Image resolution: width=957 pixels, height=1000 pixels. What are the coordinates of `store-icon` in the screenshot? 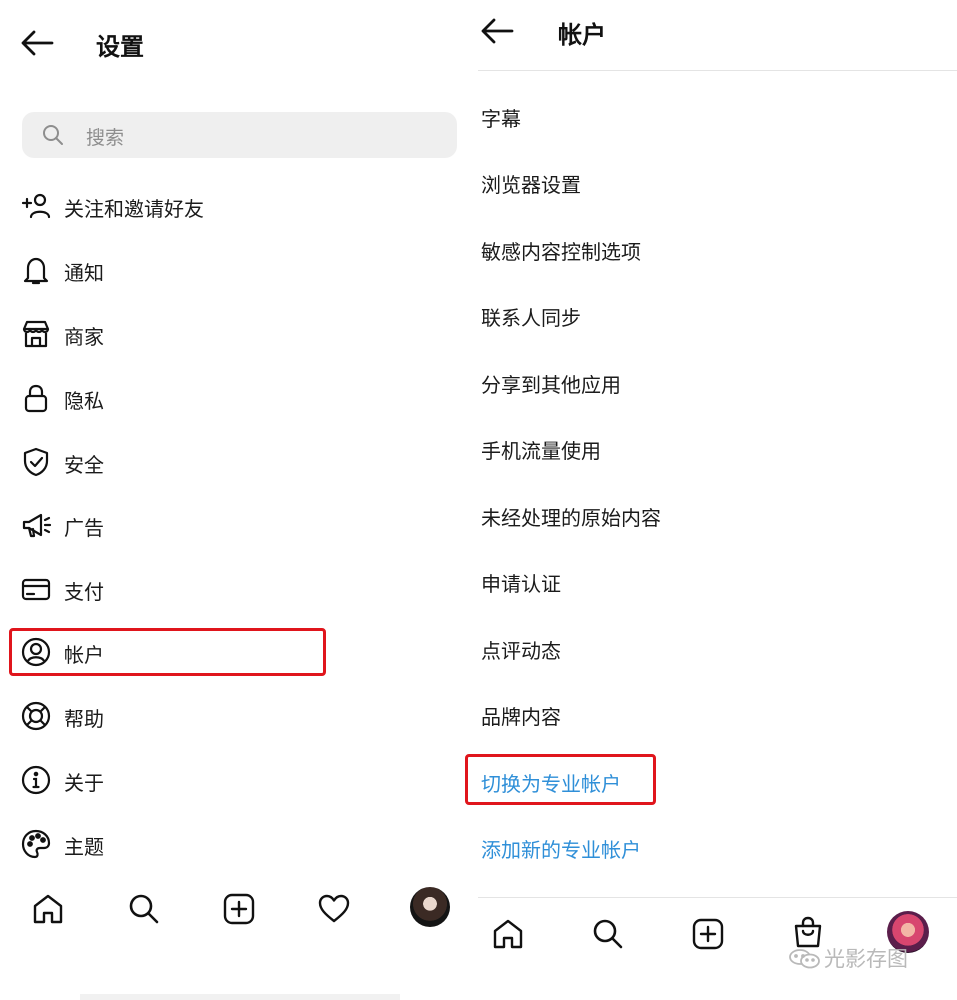 It's located at (36, 334).